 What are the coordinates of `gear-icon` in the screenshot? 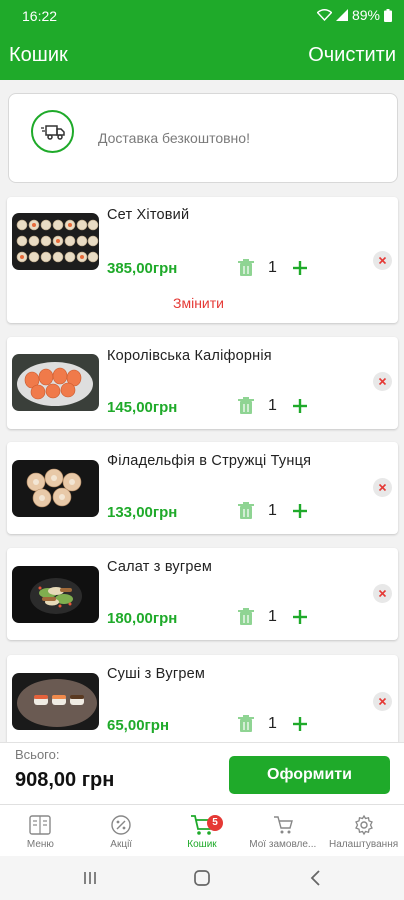 It's located at (363, 825).